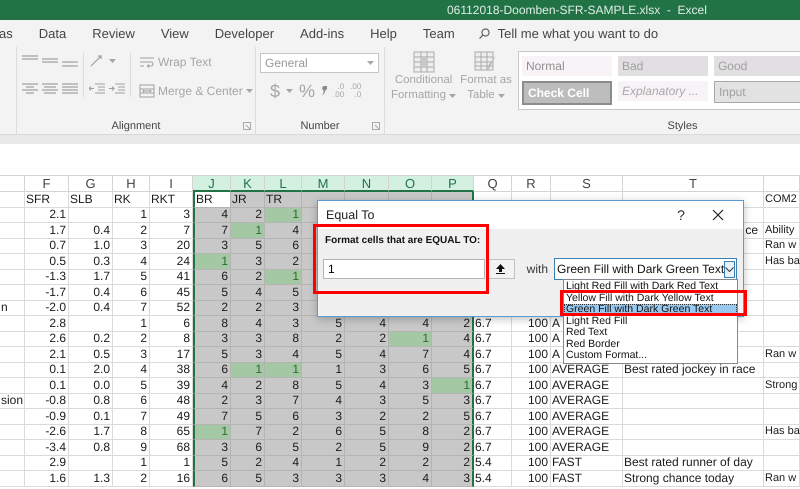  Describe the element at coordinates (531, 184) in the screenshot. I see `column-header: R` at that location.